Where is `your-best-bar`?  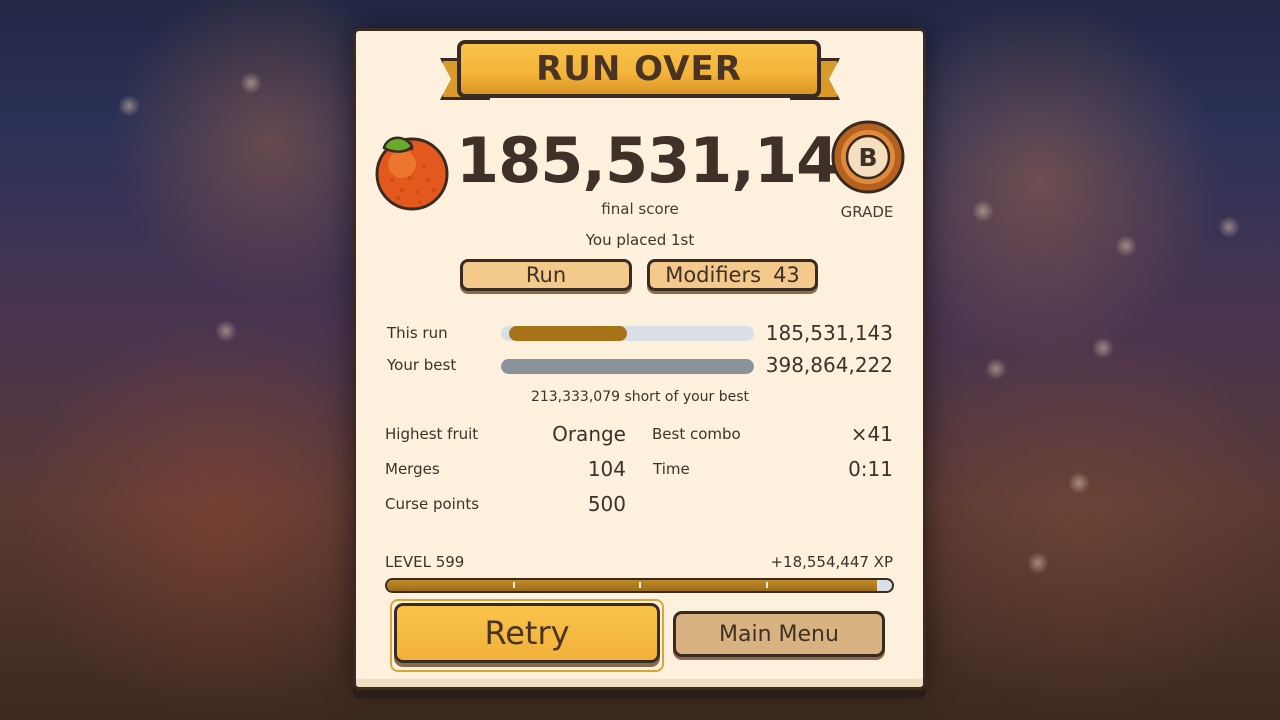
your-best-bar is located at coordinates (627, 366).